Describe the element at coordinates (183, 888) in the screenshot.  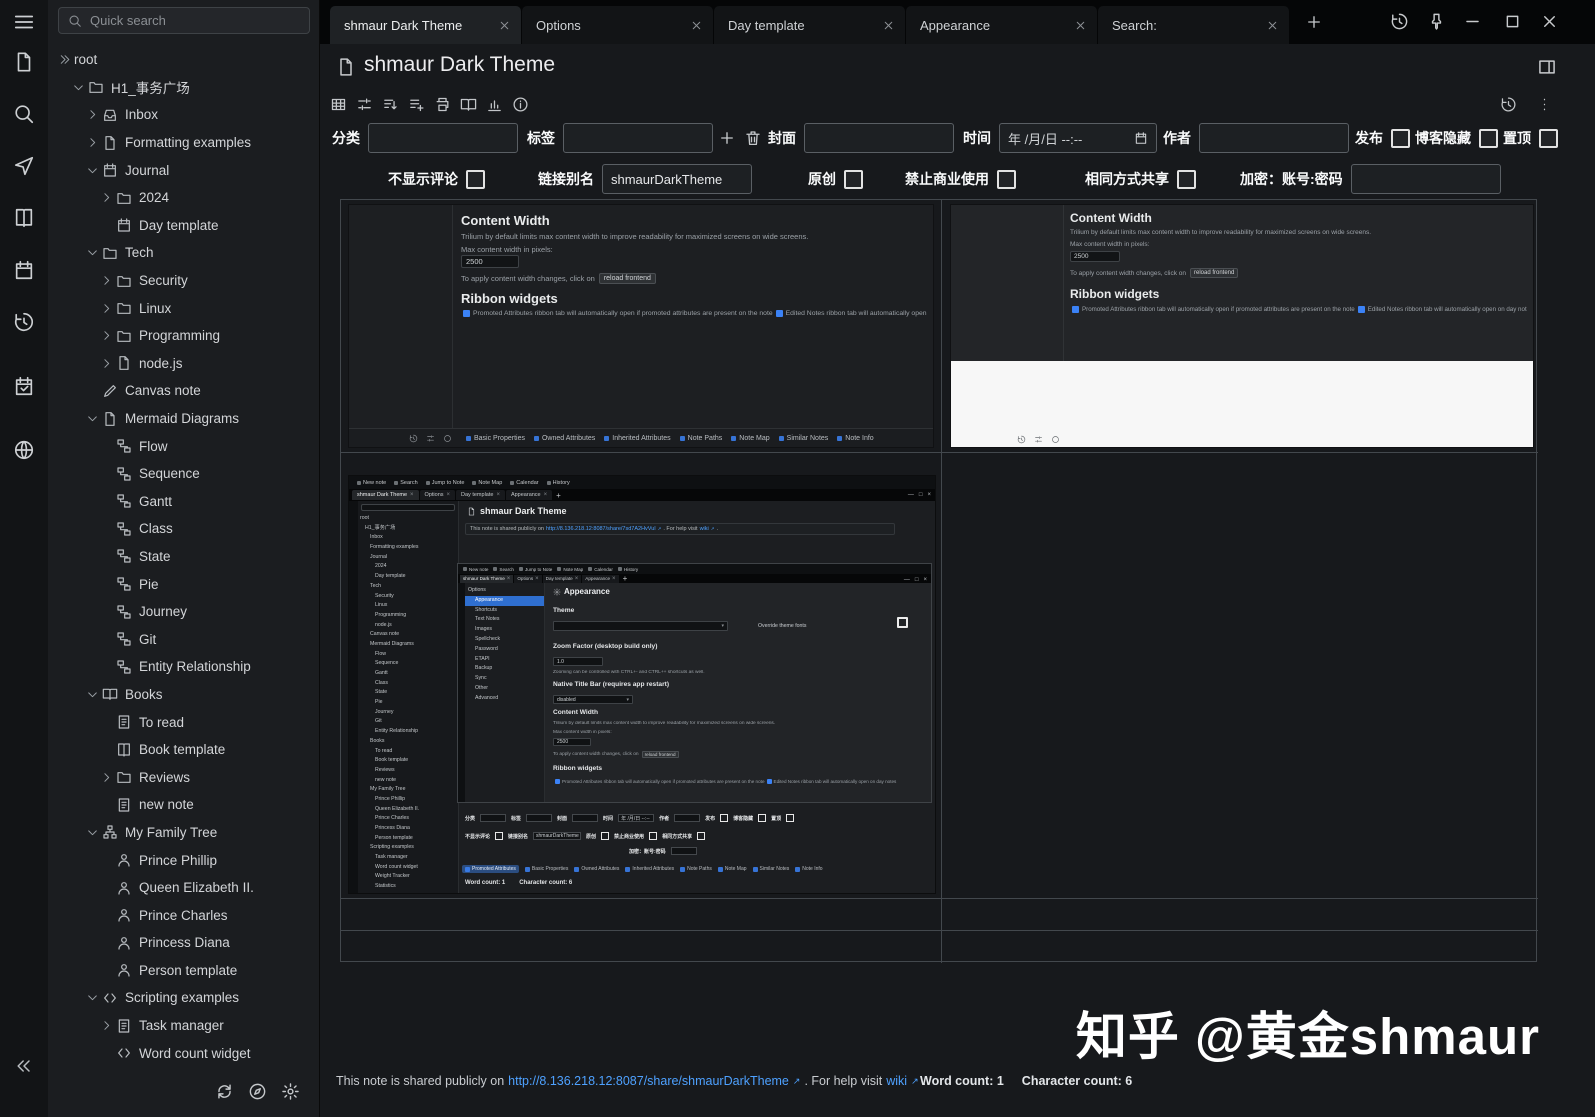
I see `tree-item-queen-elizabeth-ii: Queen Elizabeth II.` at that location.